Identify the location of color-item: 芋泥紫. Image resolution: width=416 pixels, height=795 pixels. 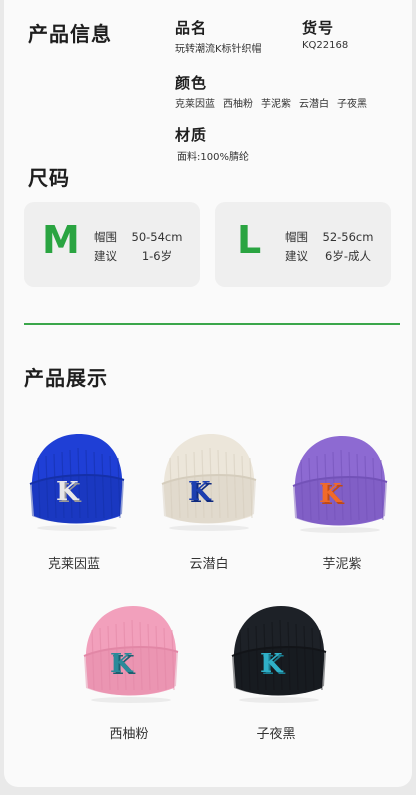
(276, 104).